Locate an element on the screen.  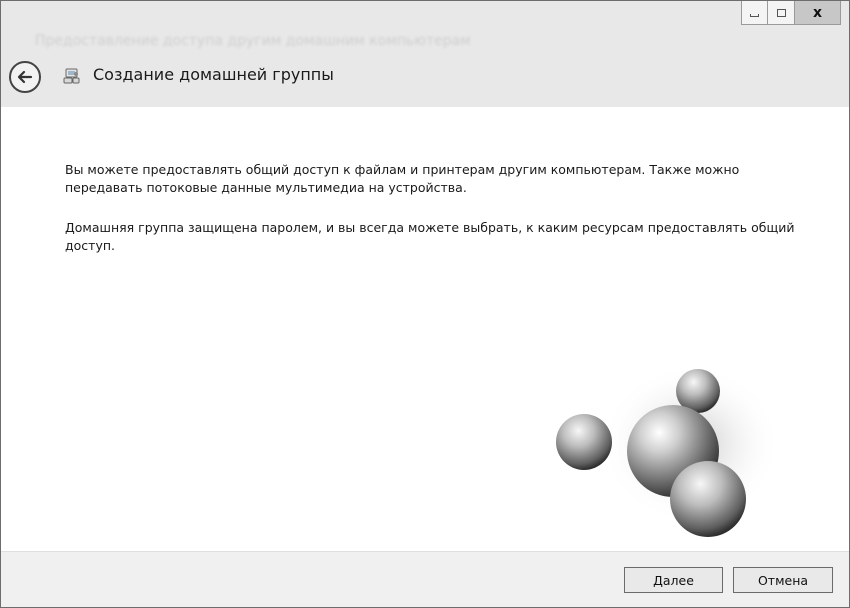
close-icon: x is located at coordinates (817, 12).